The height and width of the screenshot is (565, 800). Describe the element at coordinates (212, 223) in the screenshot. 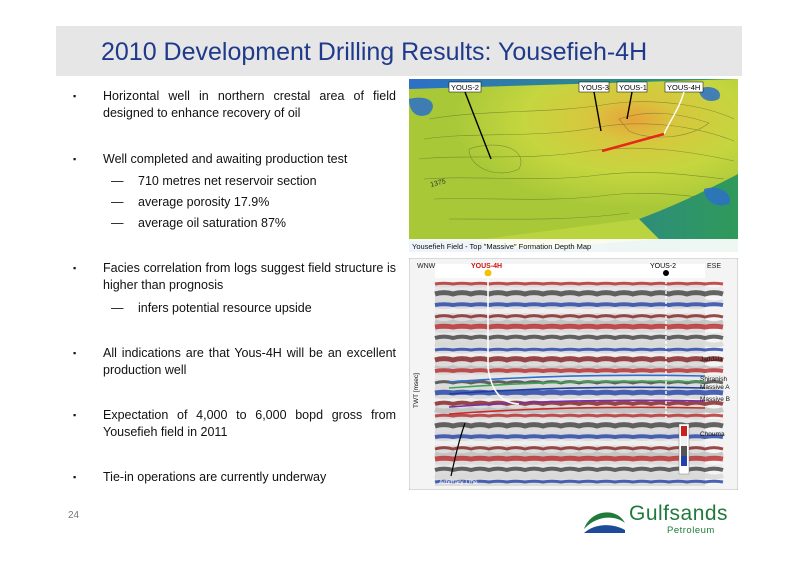

I see `sub-bullet-text: average oil saturation 87%` at that location.